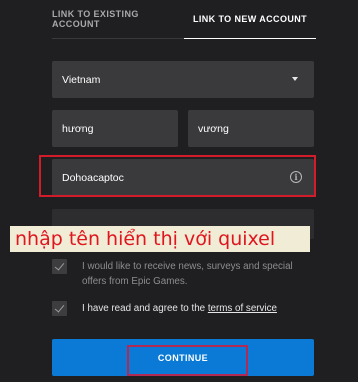  I want to click on chevron-down-icon, so click(295, 79).